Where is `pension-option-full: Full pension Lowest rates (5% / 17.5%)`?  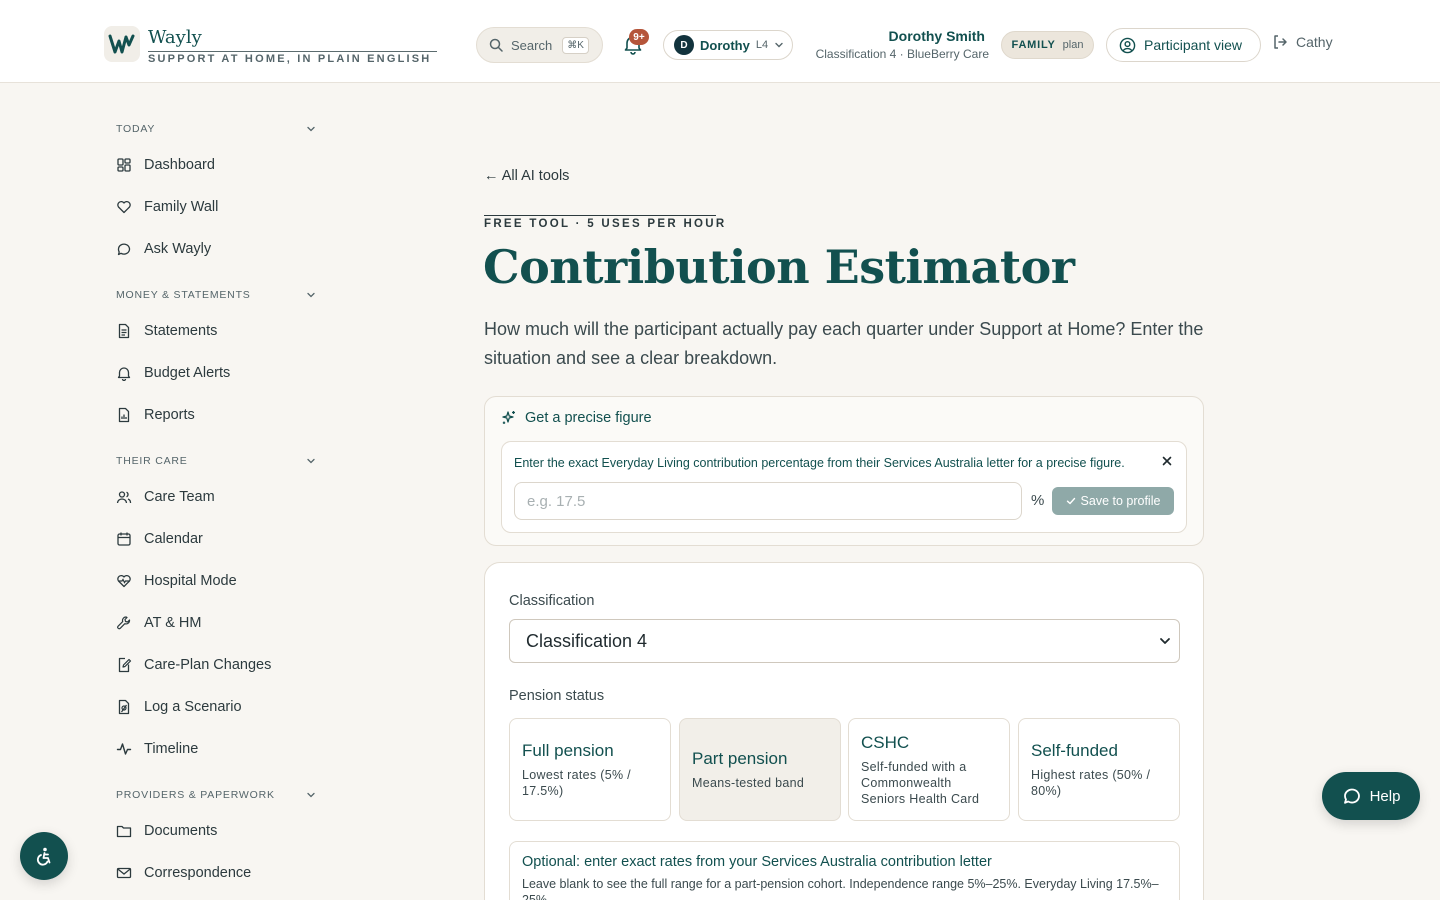 pension-option-full: Full pension Lowest rates (5% / 17.5%) is located at coordinates (590, 769).